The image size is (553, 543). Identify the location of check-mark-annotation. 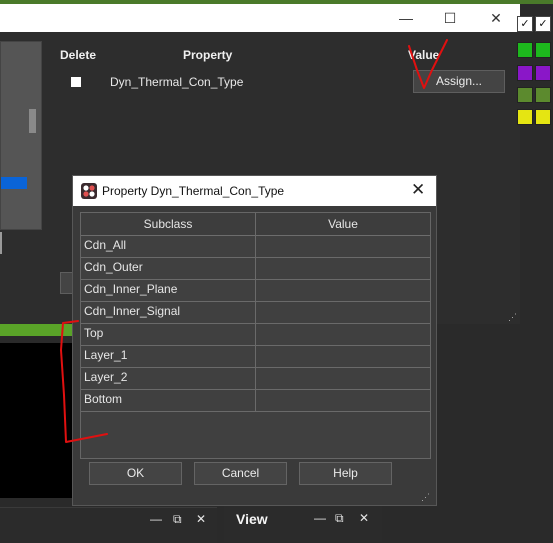
(428, 64).